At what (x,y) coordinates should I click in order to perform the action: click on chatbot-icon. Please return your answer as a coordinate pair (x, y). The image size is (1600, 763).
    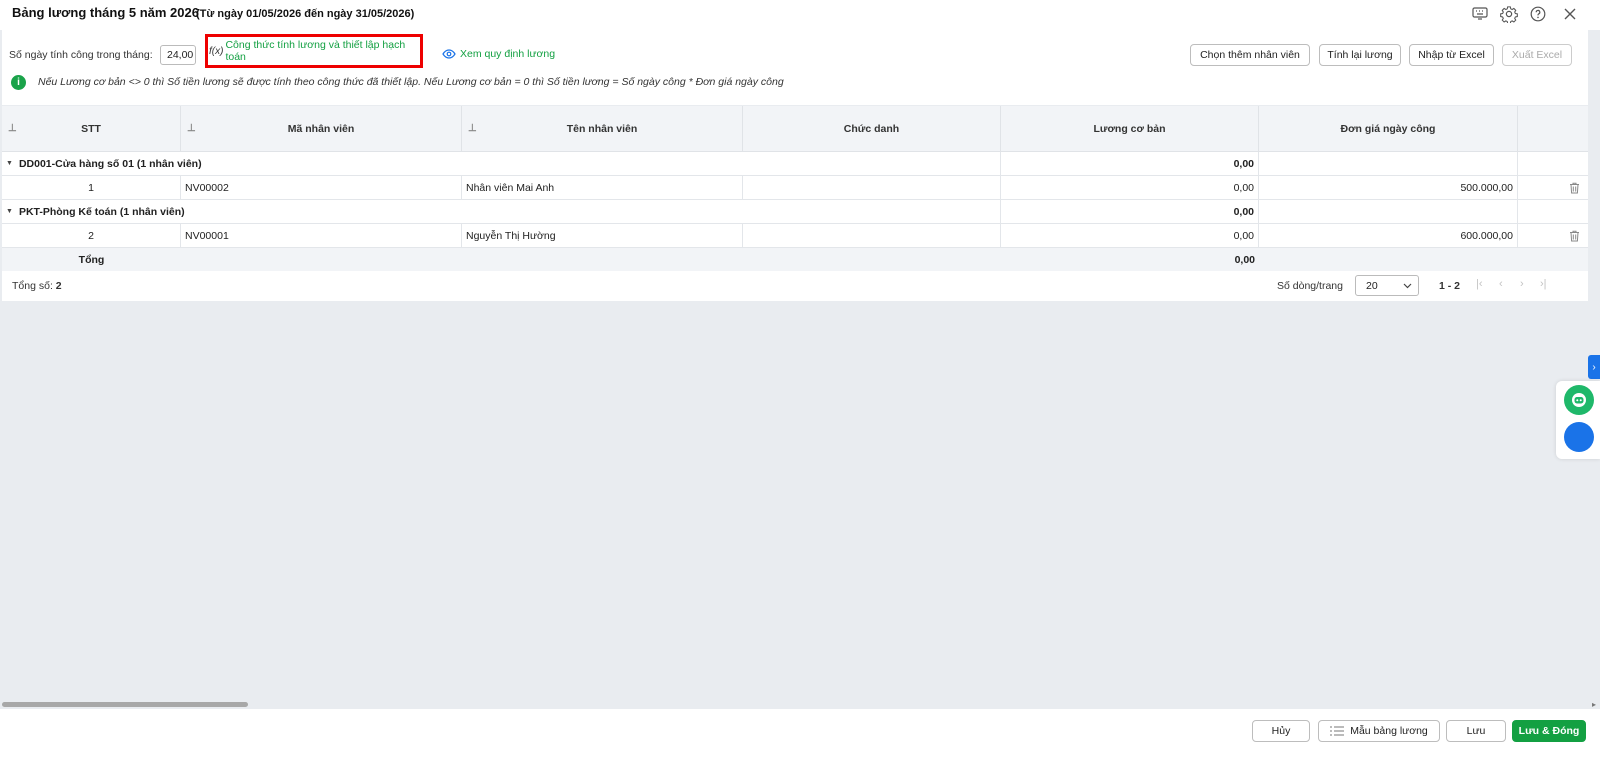
    Looking at the image, I should click on (1579, 400).